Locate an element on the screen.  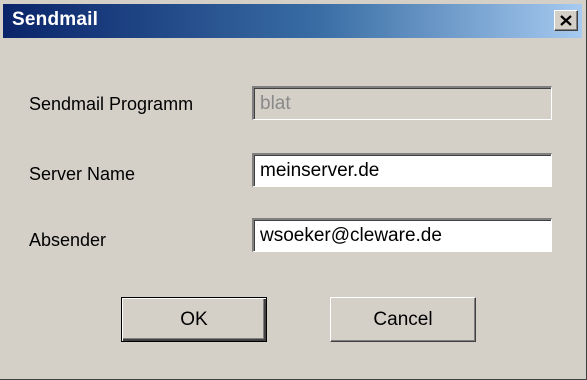
ok-button-label: OK is located at coordinates (194, 319).